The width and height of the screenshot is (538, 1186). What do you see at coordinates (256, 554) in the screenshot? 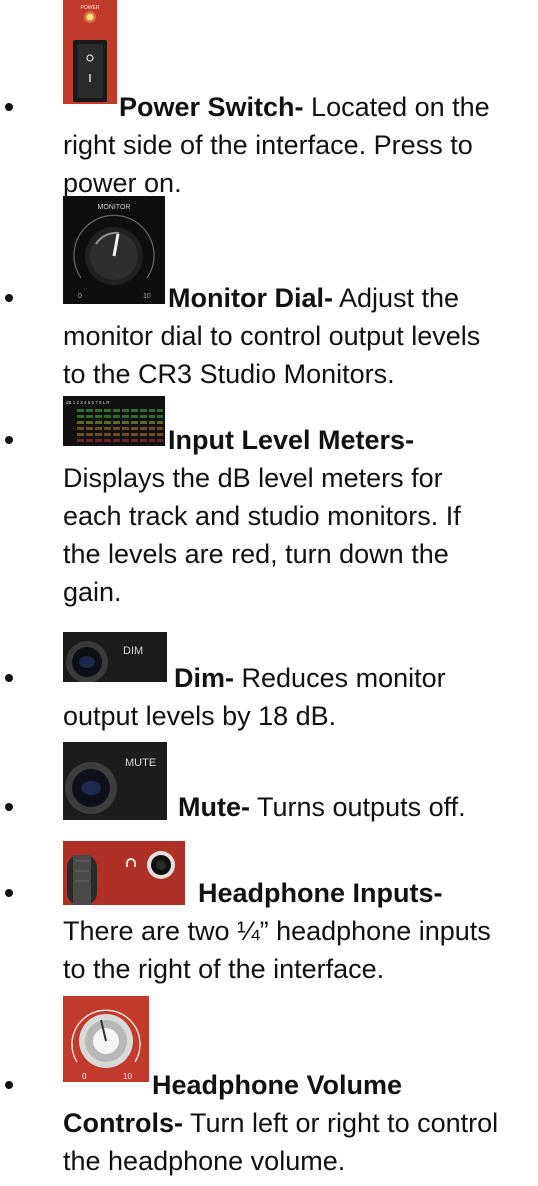
I see `description-line: the levels are red, turn down the` at bounding box center [256, 554].